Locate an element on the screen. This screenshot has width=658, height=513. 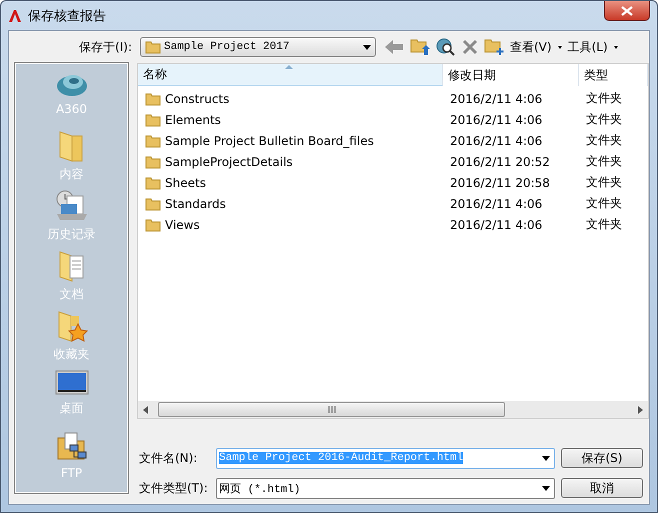
file-type-dropdown: 网页 (*.html) is located at coordinates (385, 488).